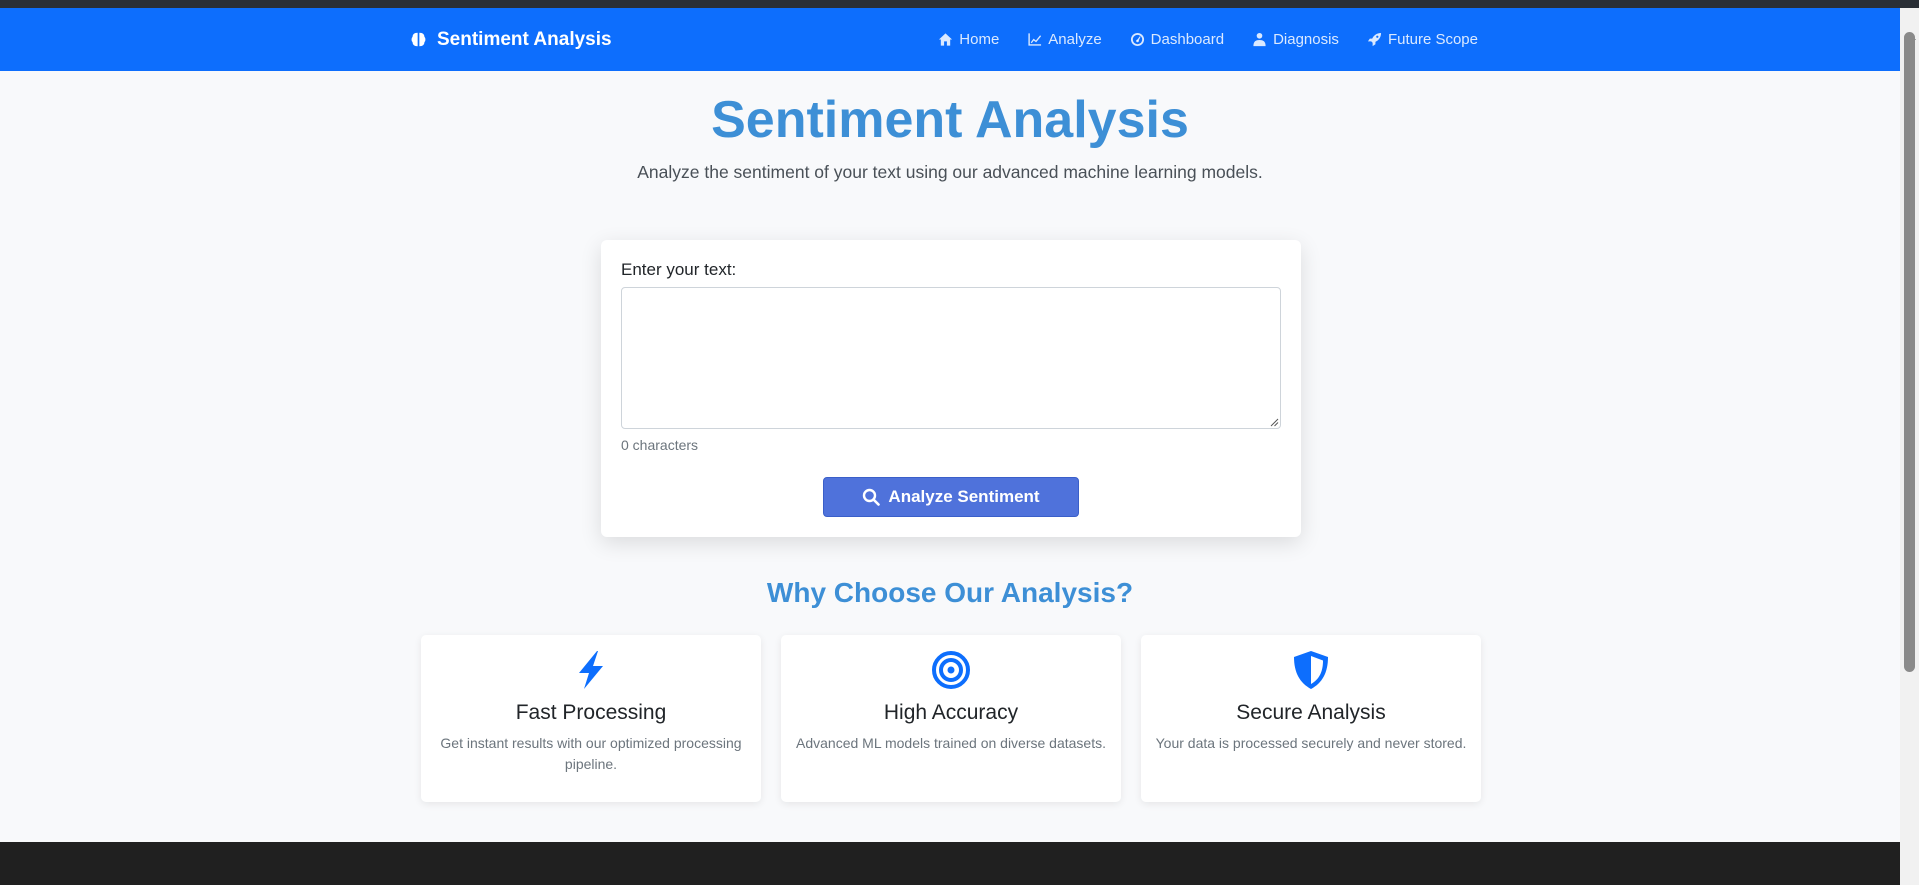  What do you see at coordinates (951, 670) in the screenshot?
I see `target-icon` at bounding box center [951, 670].